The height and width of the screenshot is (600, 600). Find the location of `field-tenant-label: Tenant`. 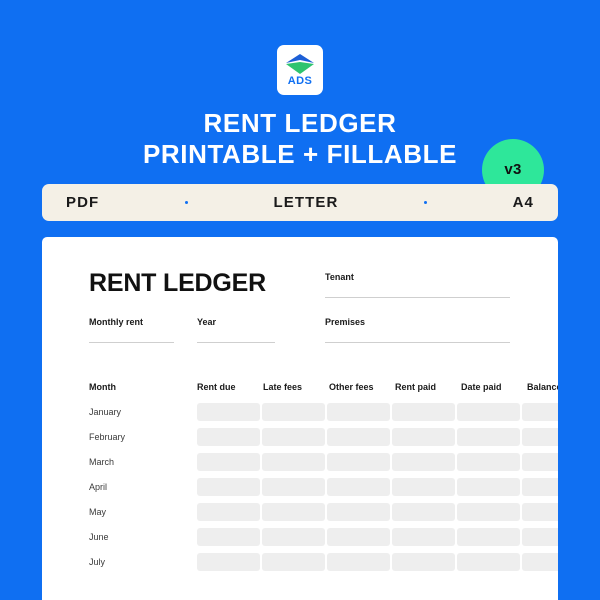

field-tenant-label: Tenant is located at coordinates (339, 277).